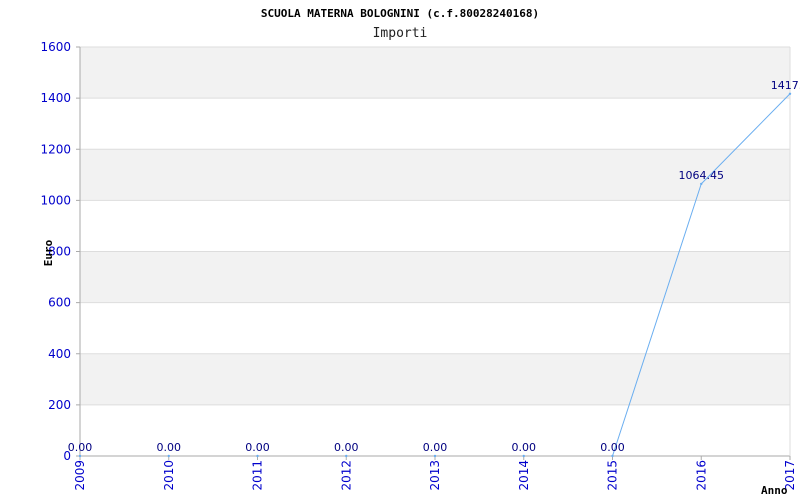 The width and height of the screenshot is (800, 500). What do you see at coordinates (55, 47) in the screenshot?
I see `y-tick-label: 1600` at bounding box center [55, 47].